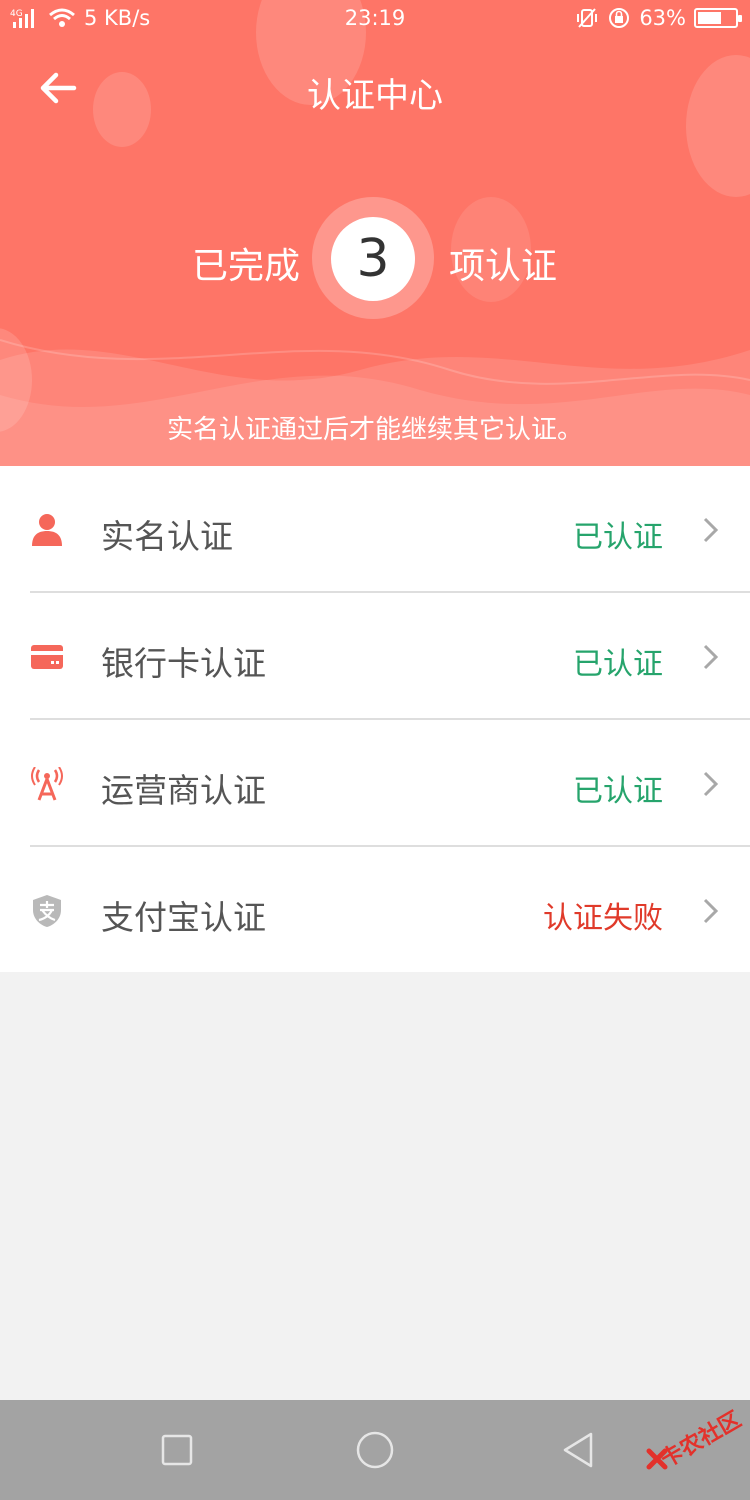  Describe the element at coordinates (47, 911) in the screenshot. I see `alipay-icon` at that location.